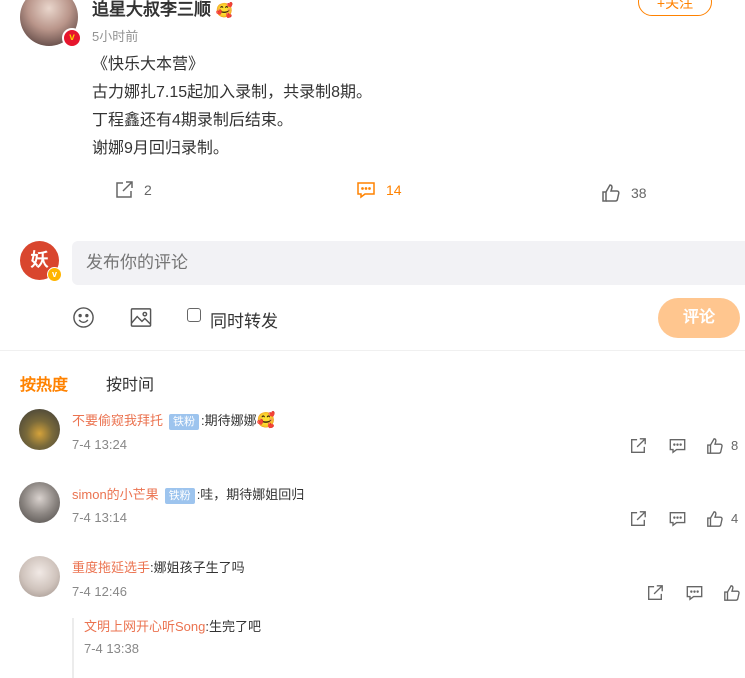 The image size is (745, 678). I want to click on follow-button: +关注, so click(675, 8).